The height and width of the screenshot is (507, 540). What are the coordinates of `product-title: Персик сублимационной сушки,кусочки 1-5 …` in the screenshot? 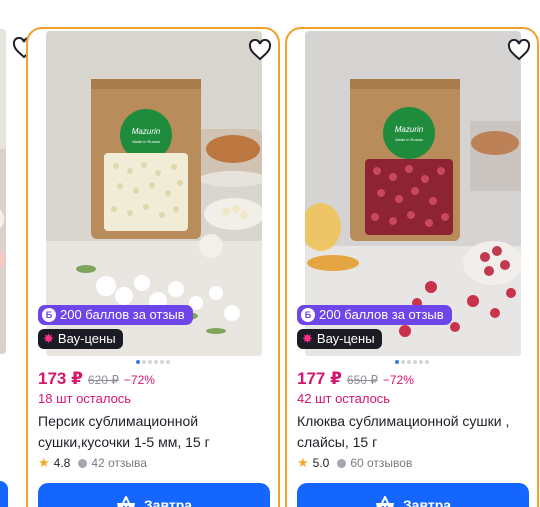 It's located at (154, 432).